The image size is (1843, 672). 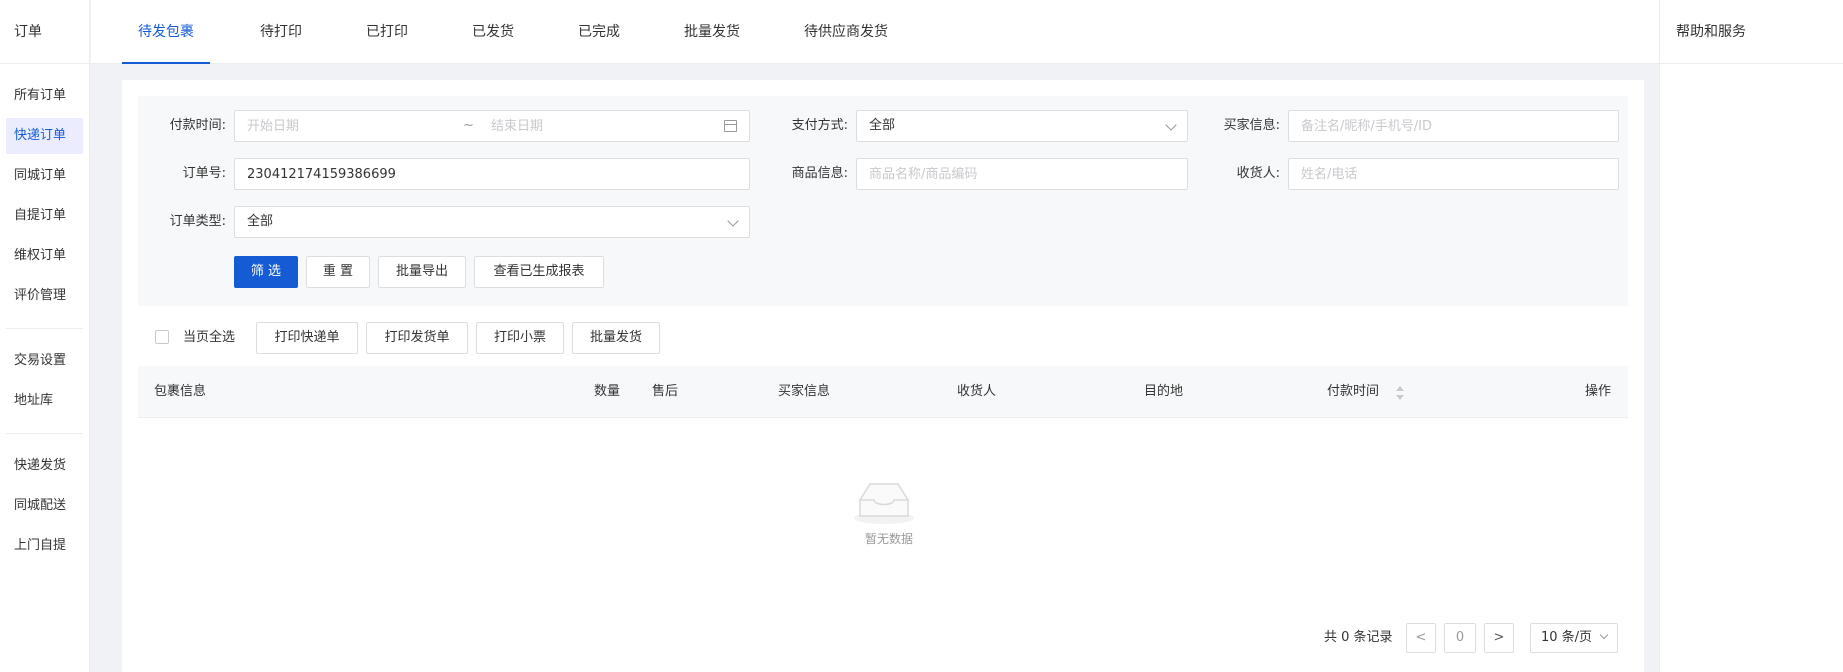 What do you see at coordinates (539, 272) in the screenshot?
I see `view-reports-button: 查看已生成报表` at bounding box center [539, 272].